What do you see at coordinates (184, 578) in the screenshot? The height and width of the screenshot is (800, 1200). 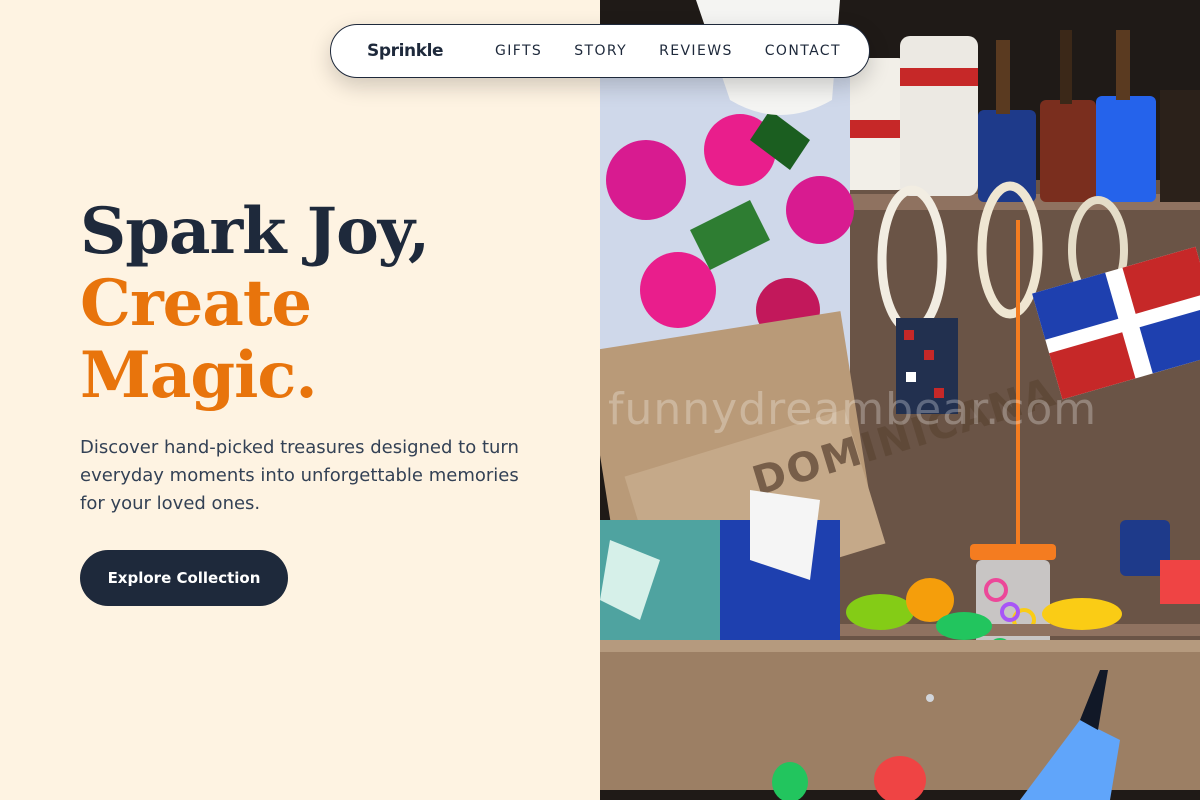 I see `explore-collection-button: Explore Collection` at bounding box center [184, 578].